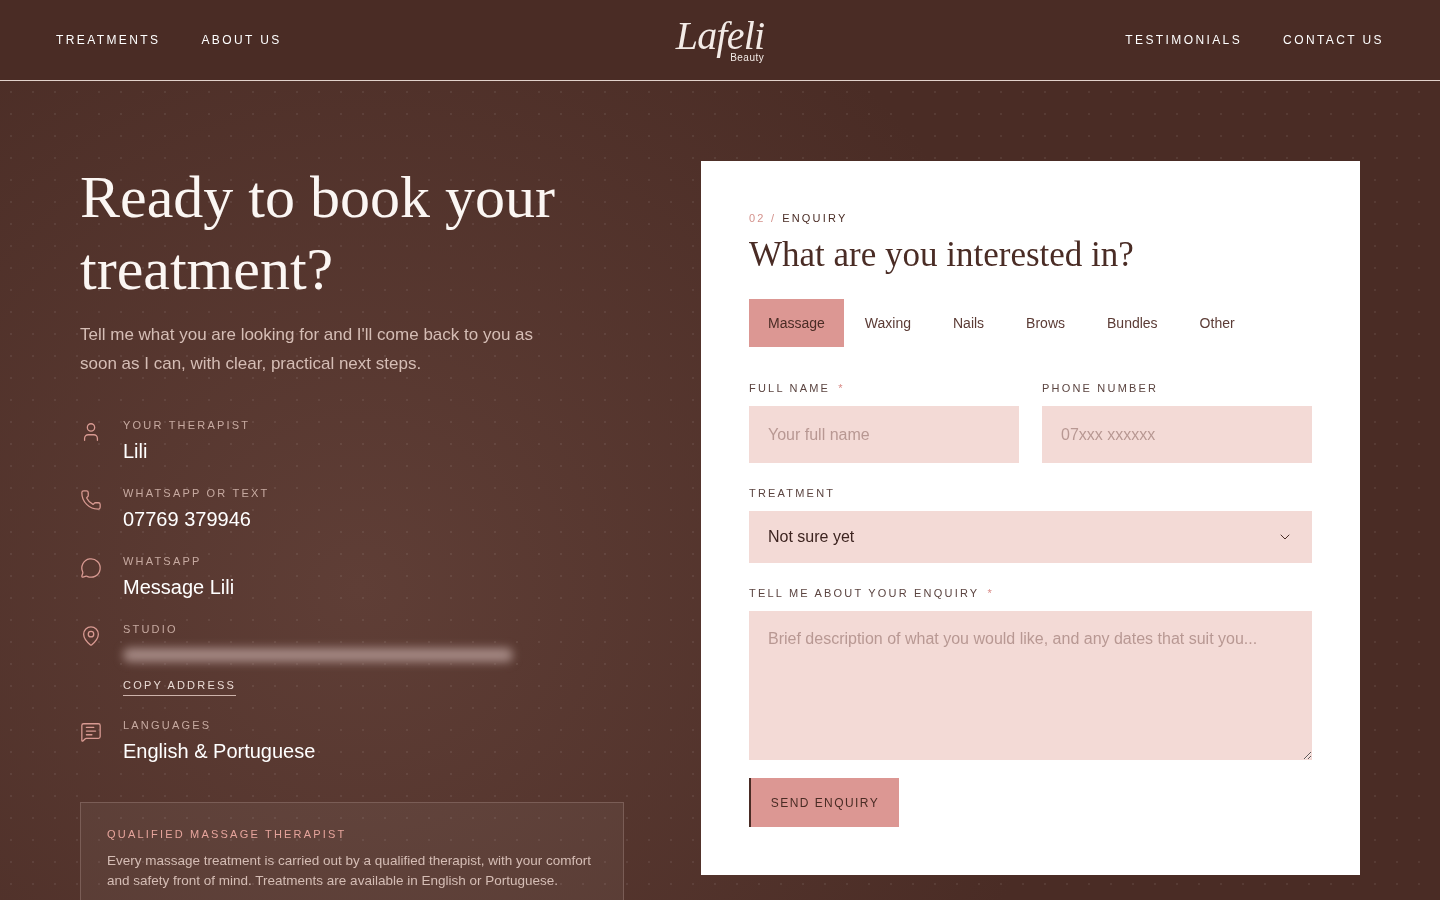 This screenshot has height=900, width=1440. Describe the element at coordinates (1132, 323) in the screenshot. I see `category-tab: Bundles` at that location.